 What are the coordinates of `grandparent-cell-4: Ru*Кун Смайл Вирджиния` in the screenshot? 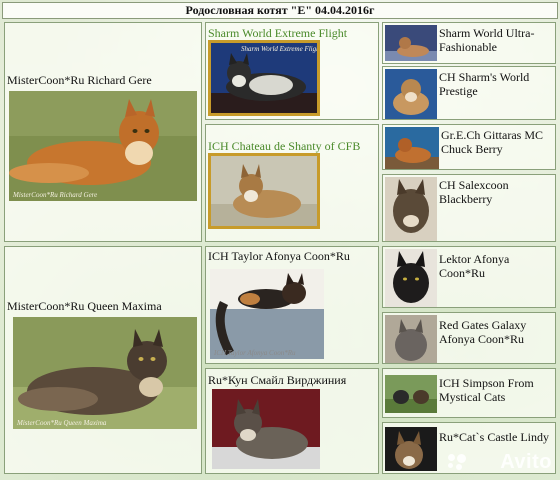 It's located at (292, 421).